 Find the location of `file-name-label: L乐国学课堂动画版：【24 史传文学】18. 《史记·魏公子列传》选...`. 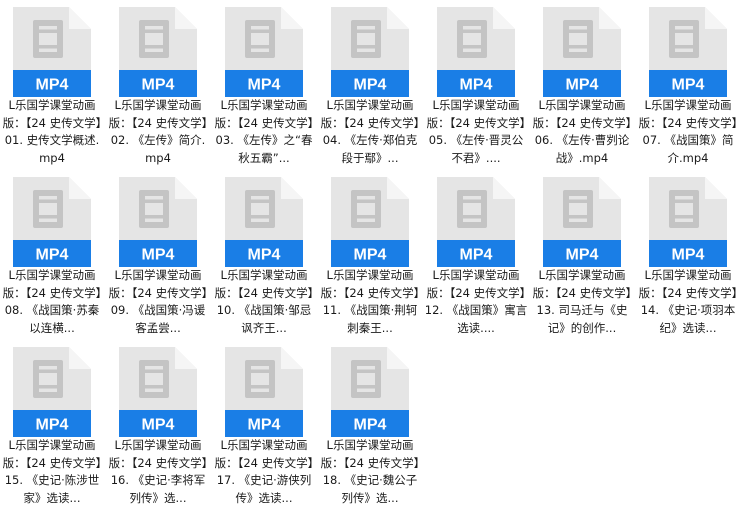

file-name-label: L乐国学课堂动画版：【24 史传文学】18. 《史记·魏公子列传》选... is located at coordinates (370, 471).